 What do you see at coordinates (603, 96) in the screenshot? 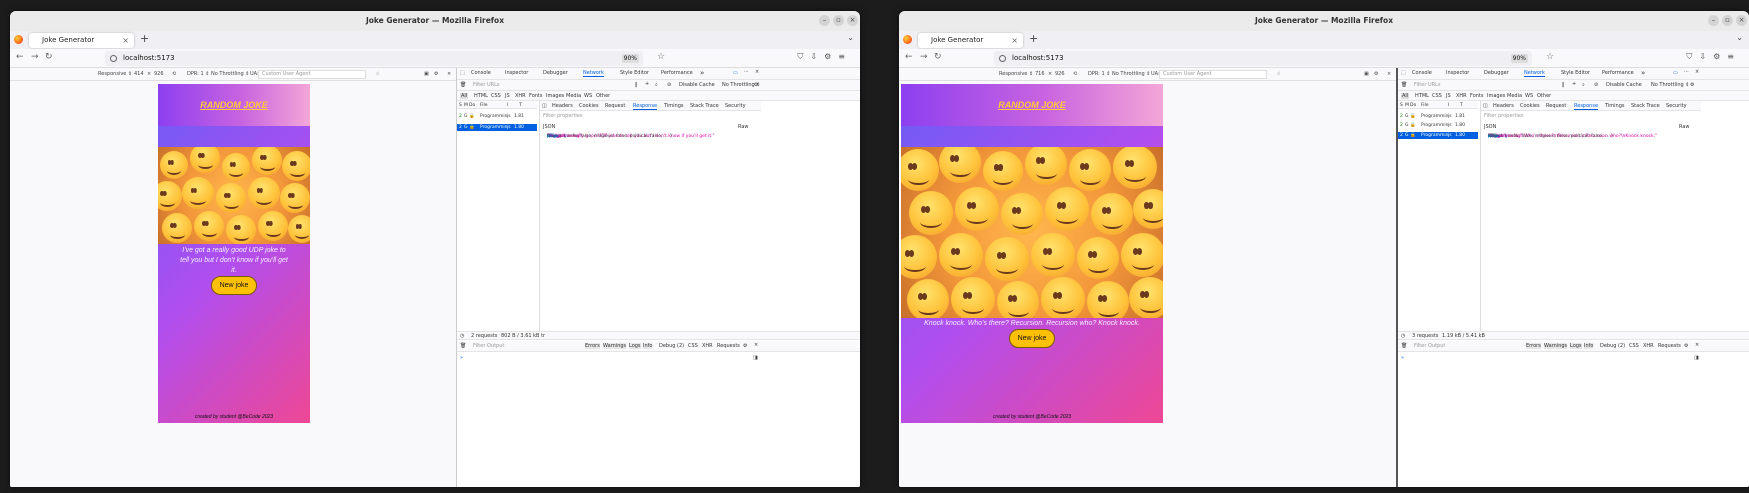
I see `filter-other: Other` at bounding box center [603, 96].